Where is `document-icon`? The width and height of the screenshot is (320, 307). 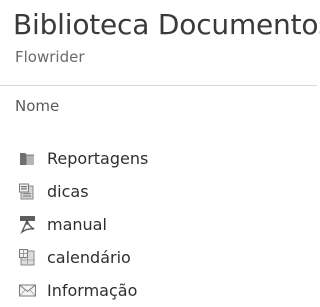 document-icon is located at coordinates (27, 191).